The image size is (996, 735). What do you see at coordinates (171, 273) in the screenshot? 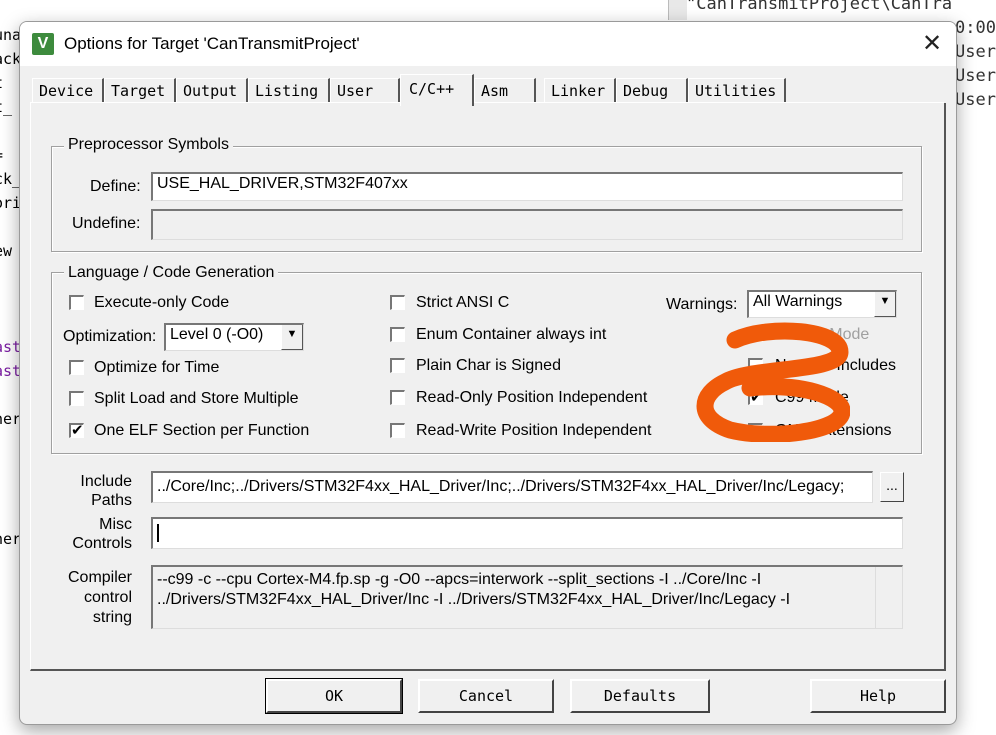
I see `language-group-title: Language / Code Generation` at bounding box center [171, 273].